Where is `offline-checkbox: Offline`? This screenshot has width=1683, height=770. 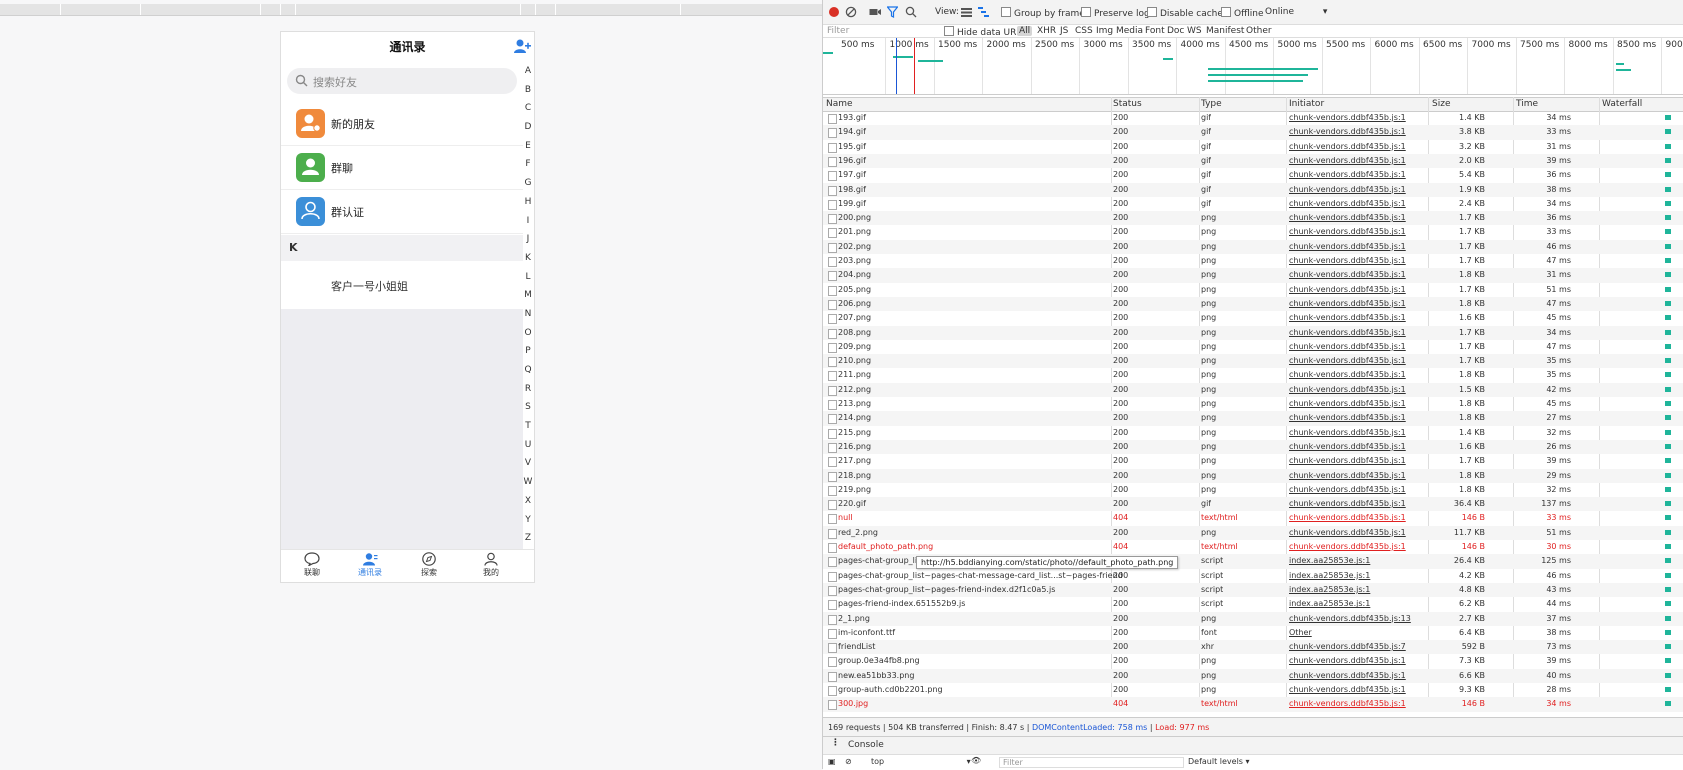 offline-checkbox: Offline is located at coordinates (1242, 13).